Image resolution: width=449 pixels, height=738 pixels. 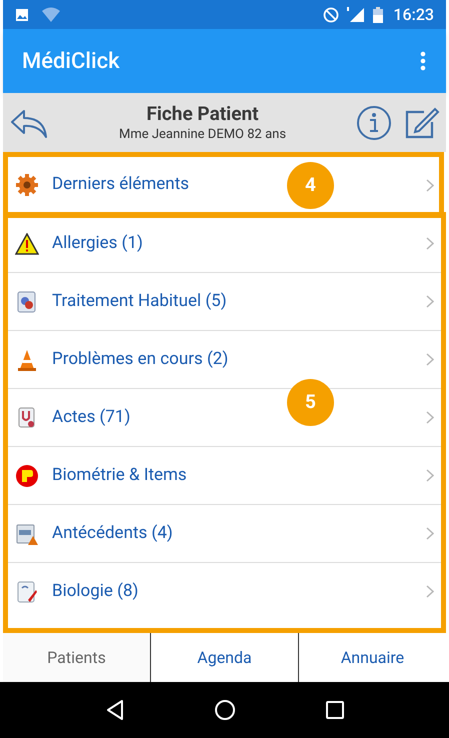 What do you see at coordinates (71, 62) in the screenshot?
I see `app-title: MédiClick` at bounding box center [71, 62].